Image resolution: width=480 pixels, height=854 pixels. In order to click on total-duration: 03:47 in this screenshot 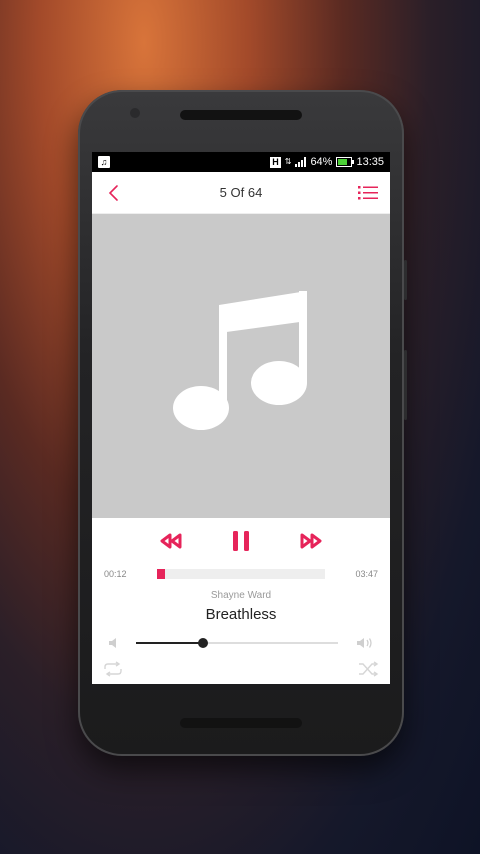, I will do `click(366, 574)`.